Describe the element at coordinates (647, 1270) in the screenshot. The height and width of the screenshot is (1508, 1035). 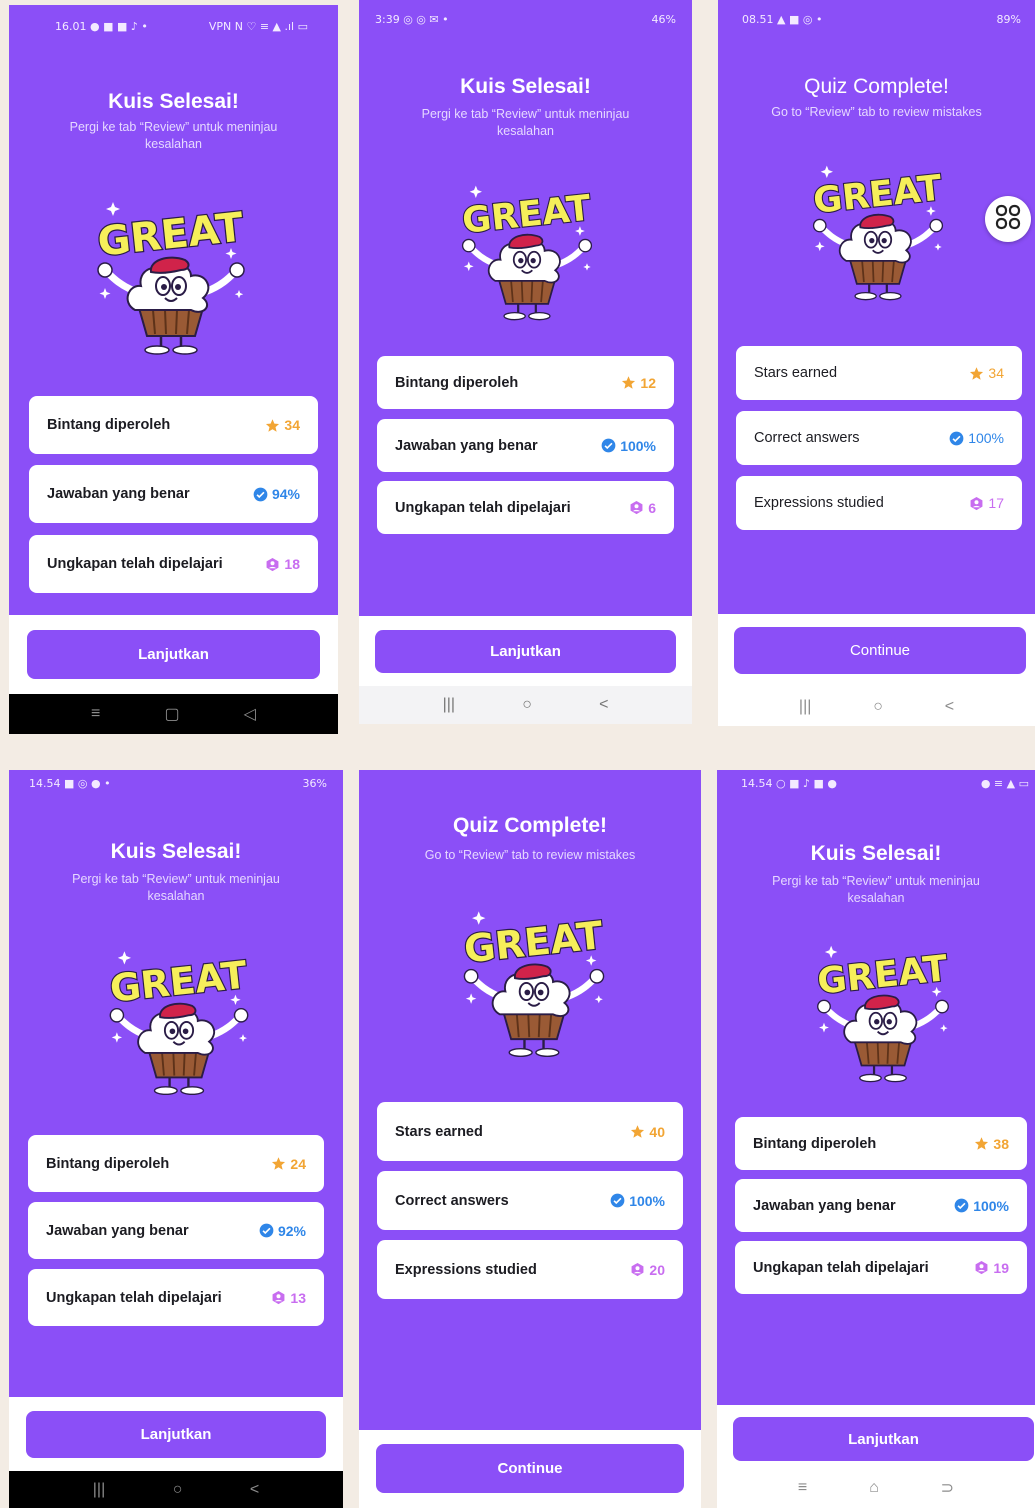
I see `stat-value-expressions: 20` at that location.